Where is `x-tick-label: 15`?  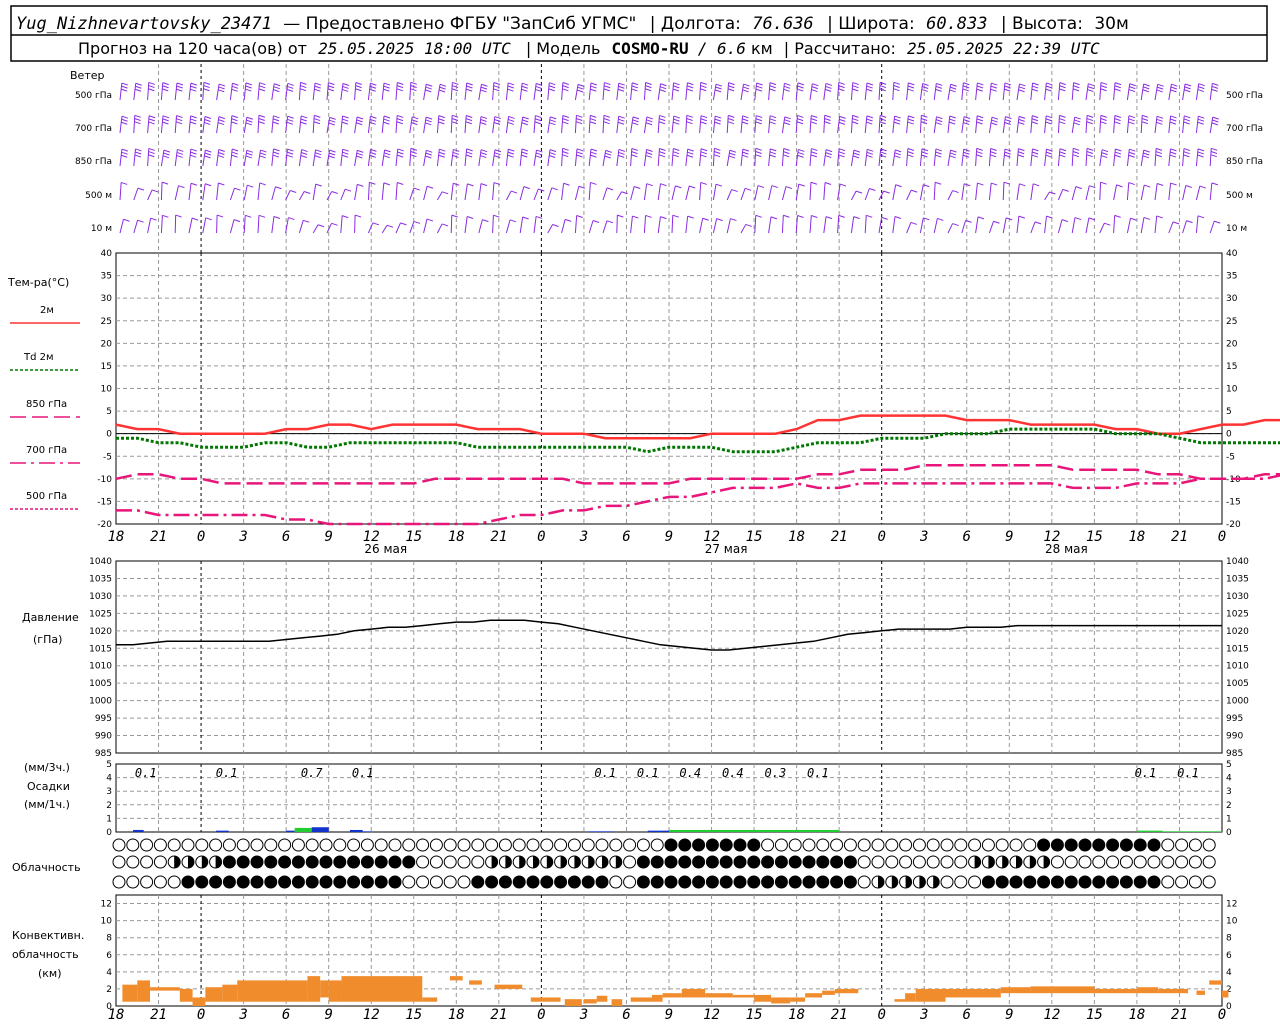 x-tick-label: 15 is located at coordinates (413, 1015).